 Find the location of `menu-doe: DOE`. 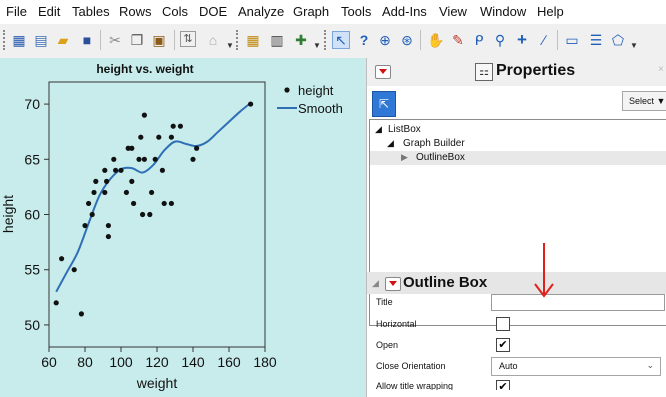

menu-doe: DOE is located at coordinates (213, 11).